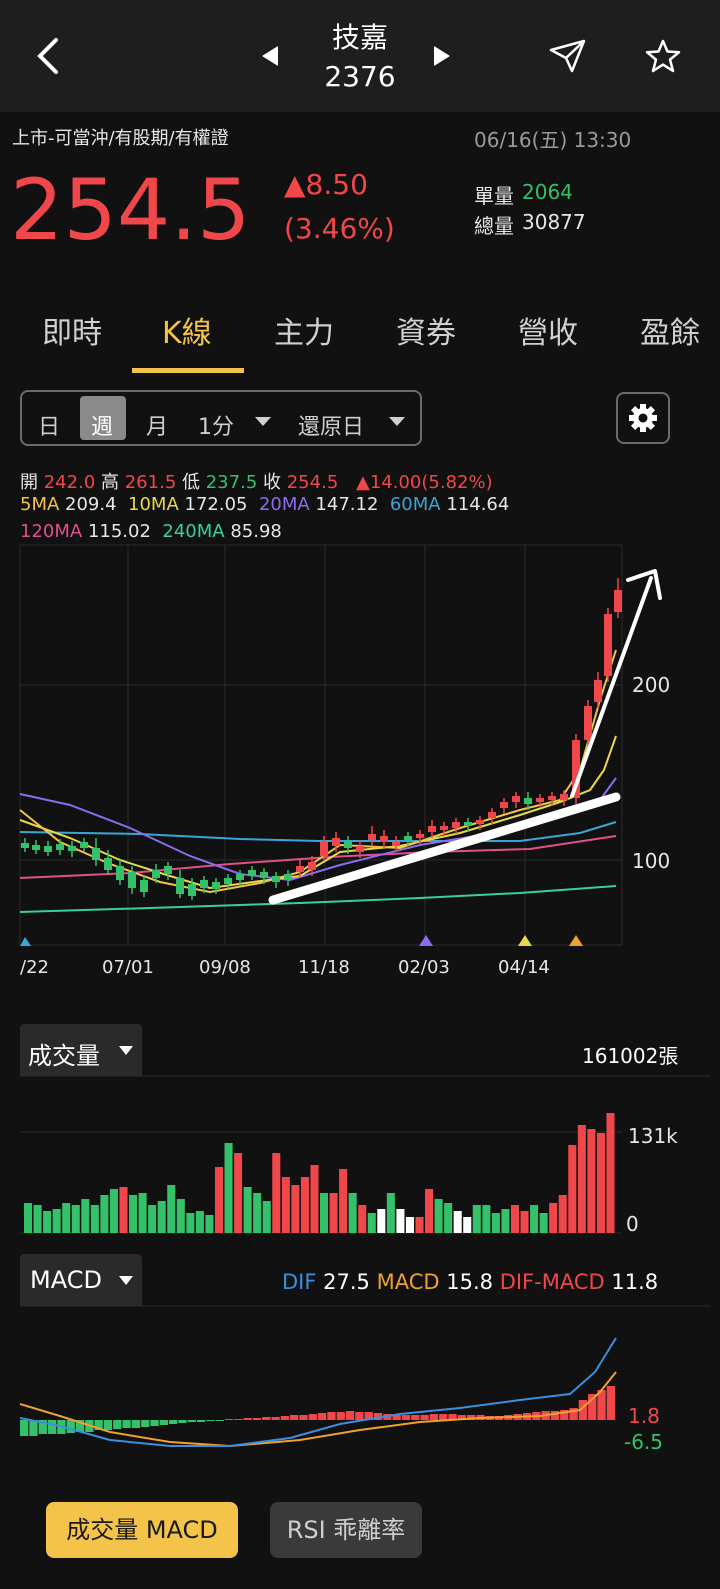  What do you see at coordinates (318, 1409) in the screenshot?
I see `macd-signal-line` at bounding box center [318, 1409].